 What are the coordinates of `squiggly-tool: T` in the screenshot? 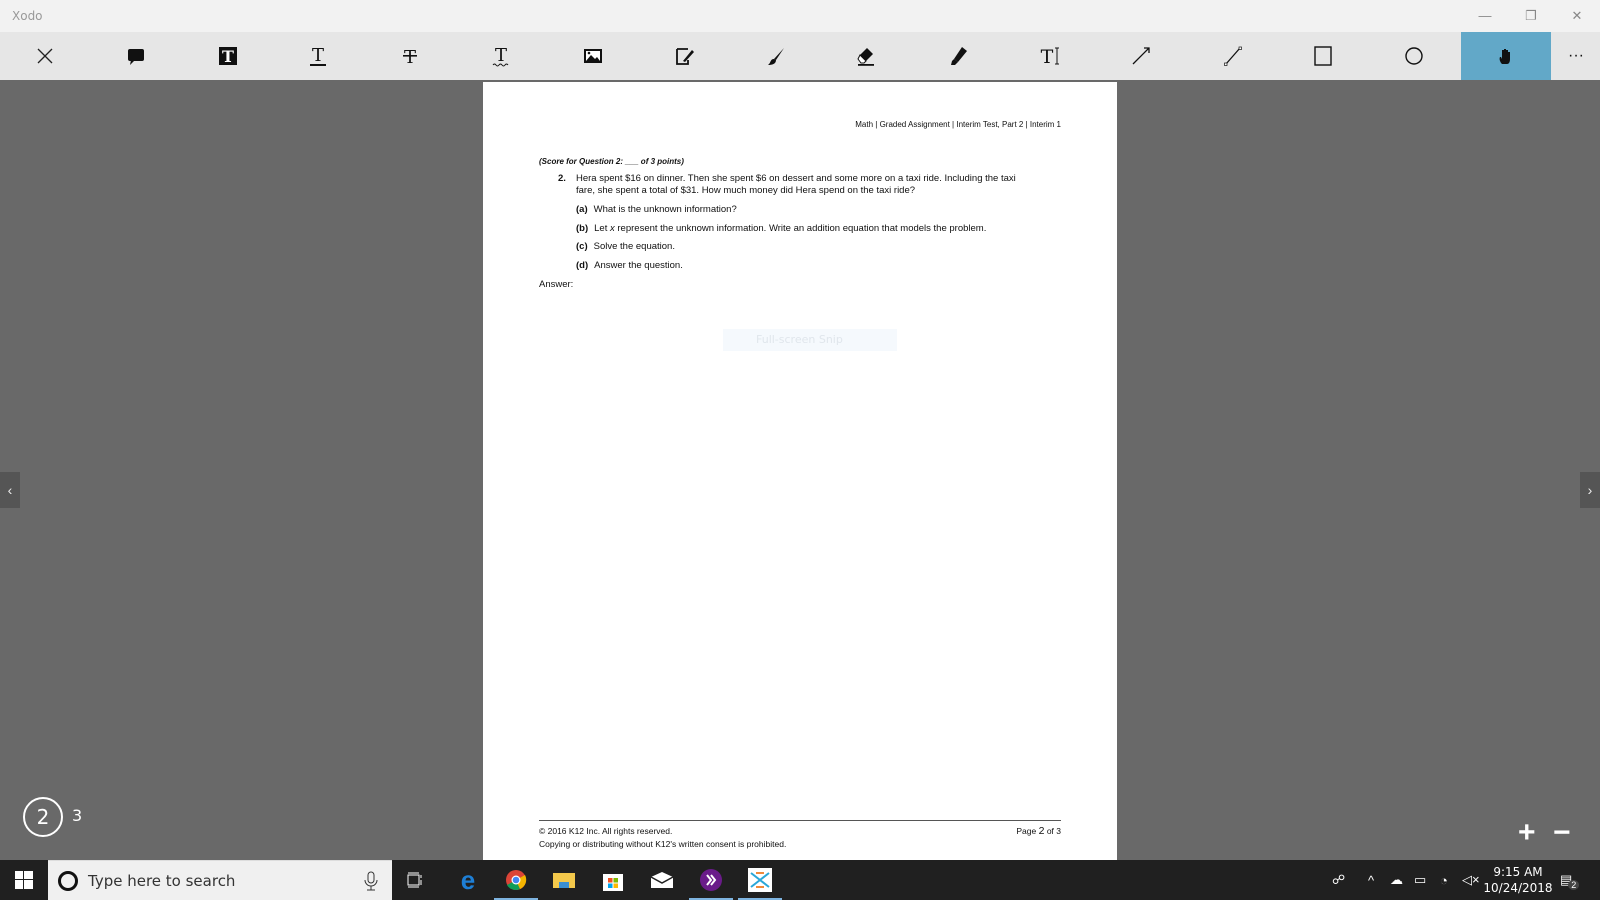 It's located at (501, 56).